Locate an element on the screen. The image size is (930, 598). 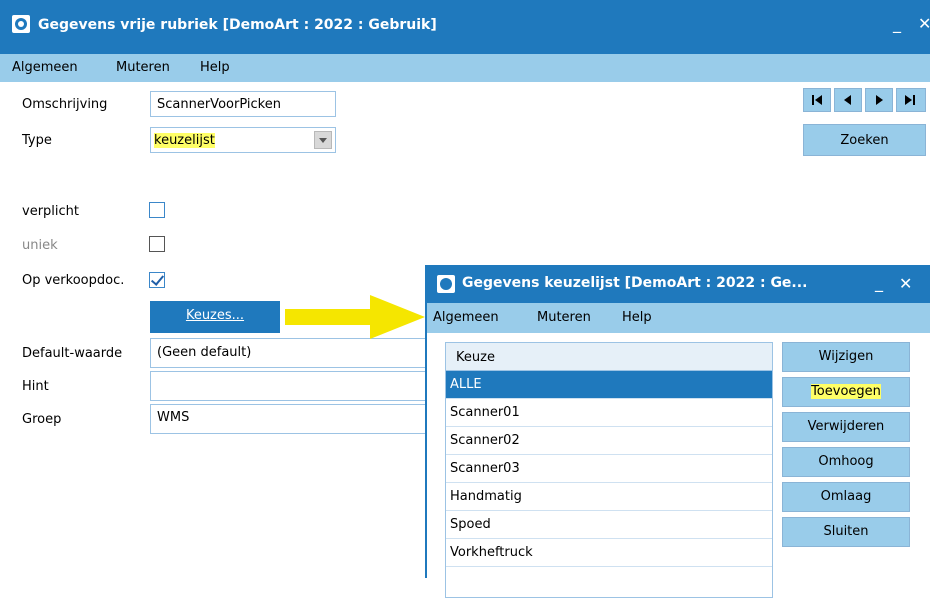
list-item: Scanner01 is located at coordinates (609, 413).